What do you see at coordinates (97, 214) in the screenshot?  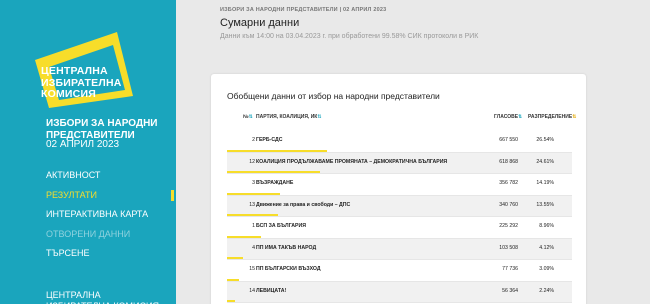 I see `nav-label: Интерактивна карта` at bounding box center [97, 214].